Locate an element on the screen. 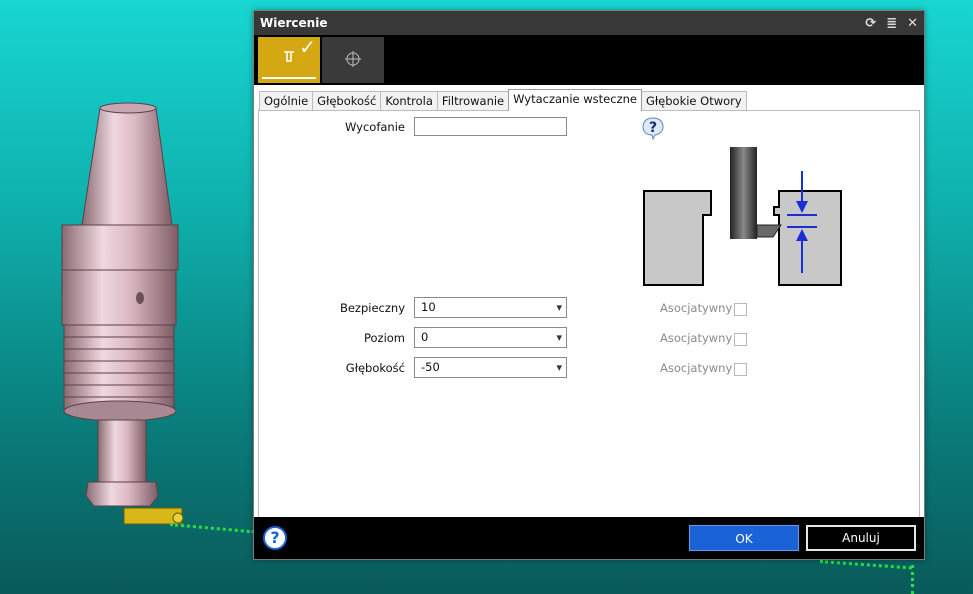 Image resolution: width=973 pixels, height=594 pixels. safe-label: Bezpieczny is located at coordinates (372, 308).